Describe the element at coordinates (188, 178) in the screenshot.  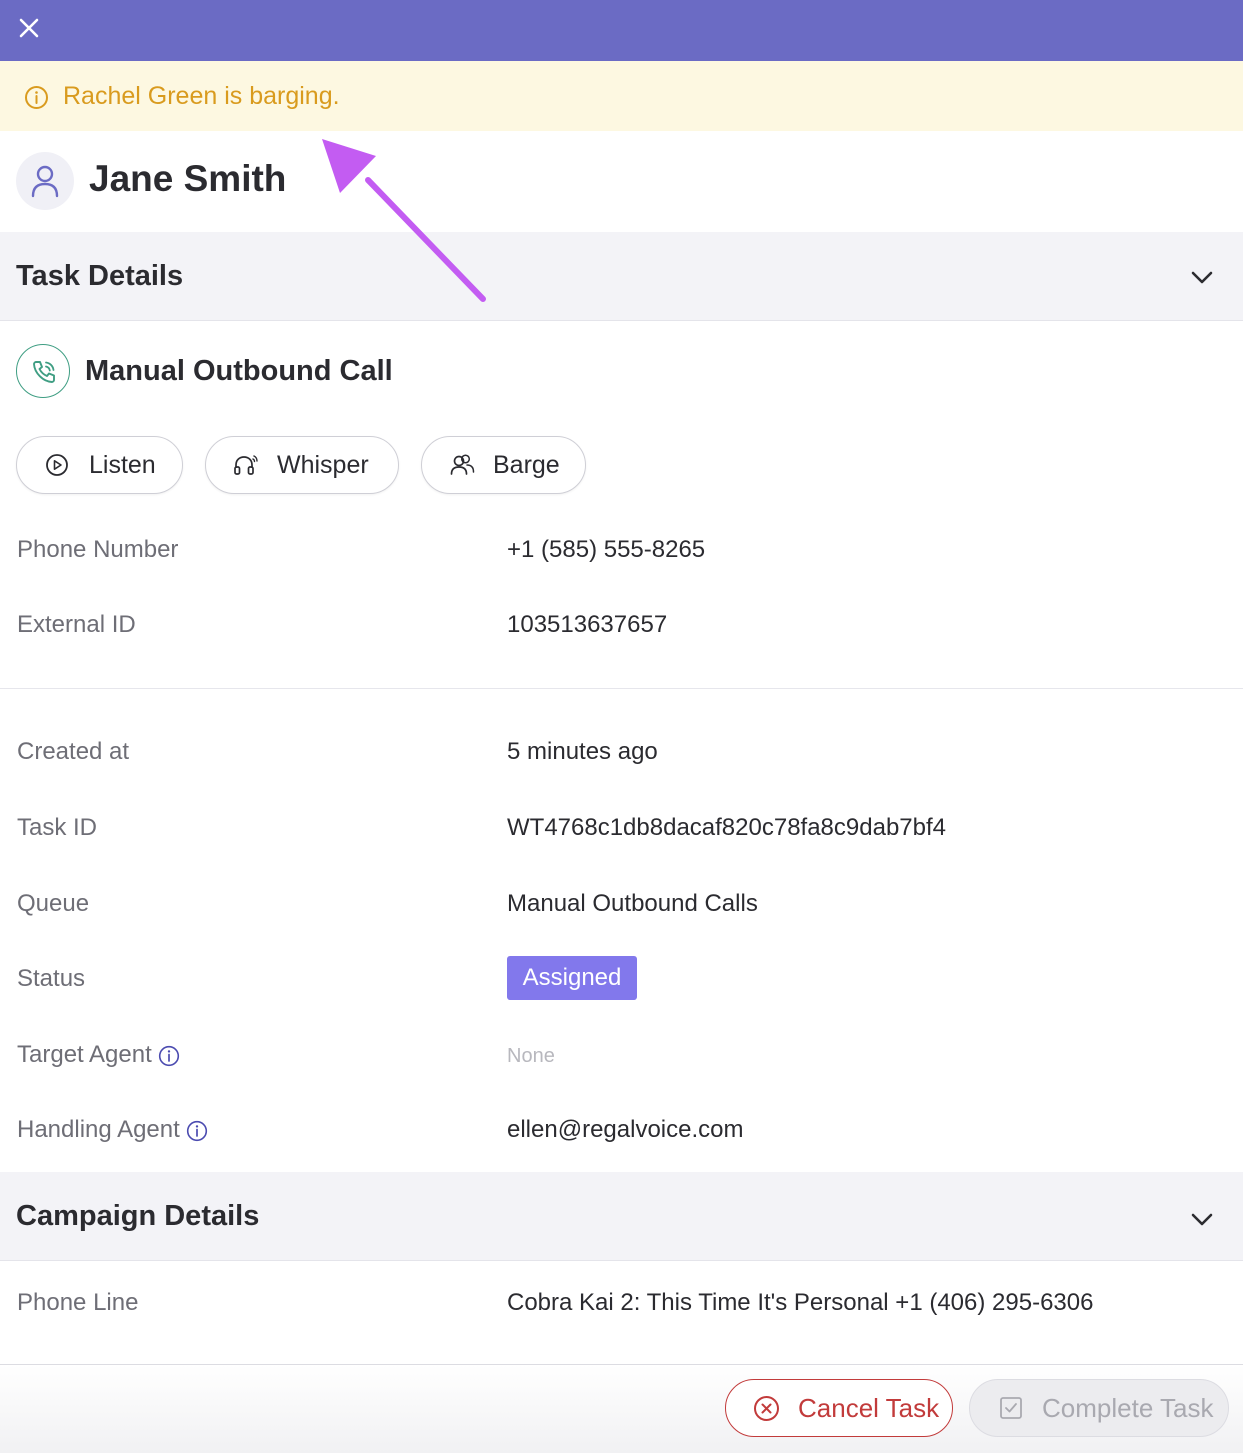
I see `contact-name: Jane Smith` at that location.